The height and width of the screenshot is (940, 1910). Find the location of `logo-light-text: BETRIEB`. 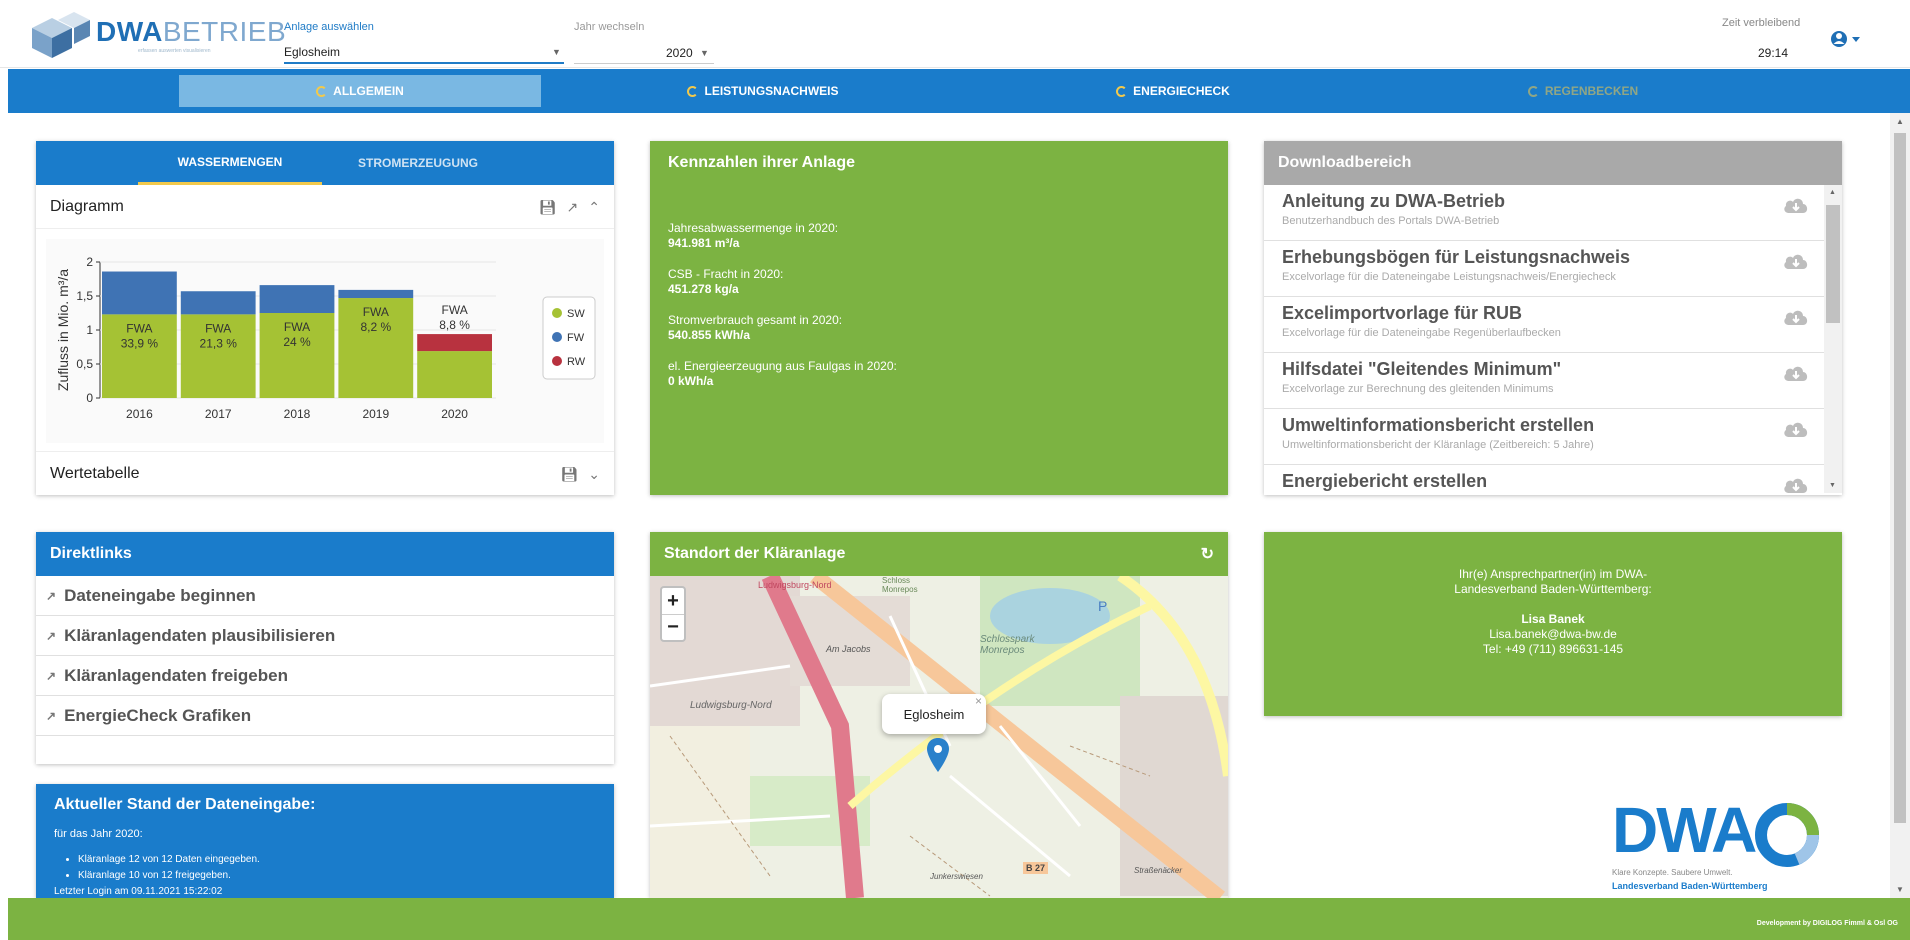

logo-light-text: BETRIEB is located at coordinates (224, 31).